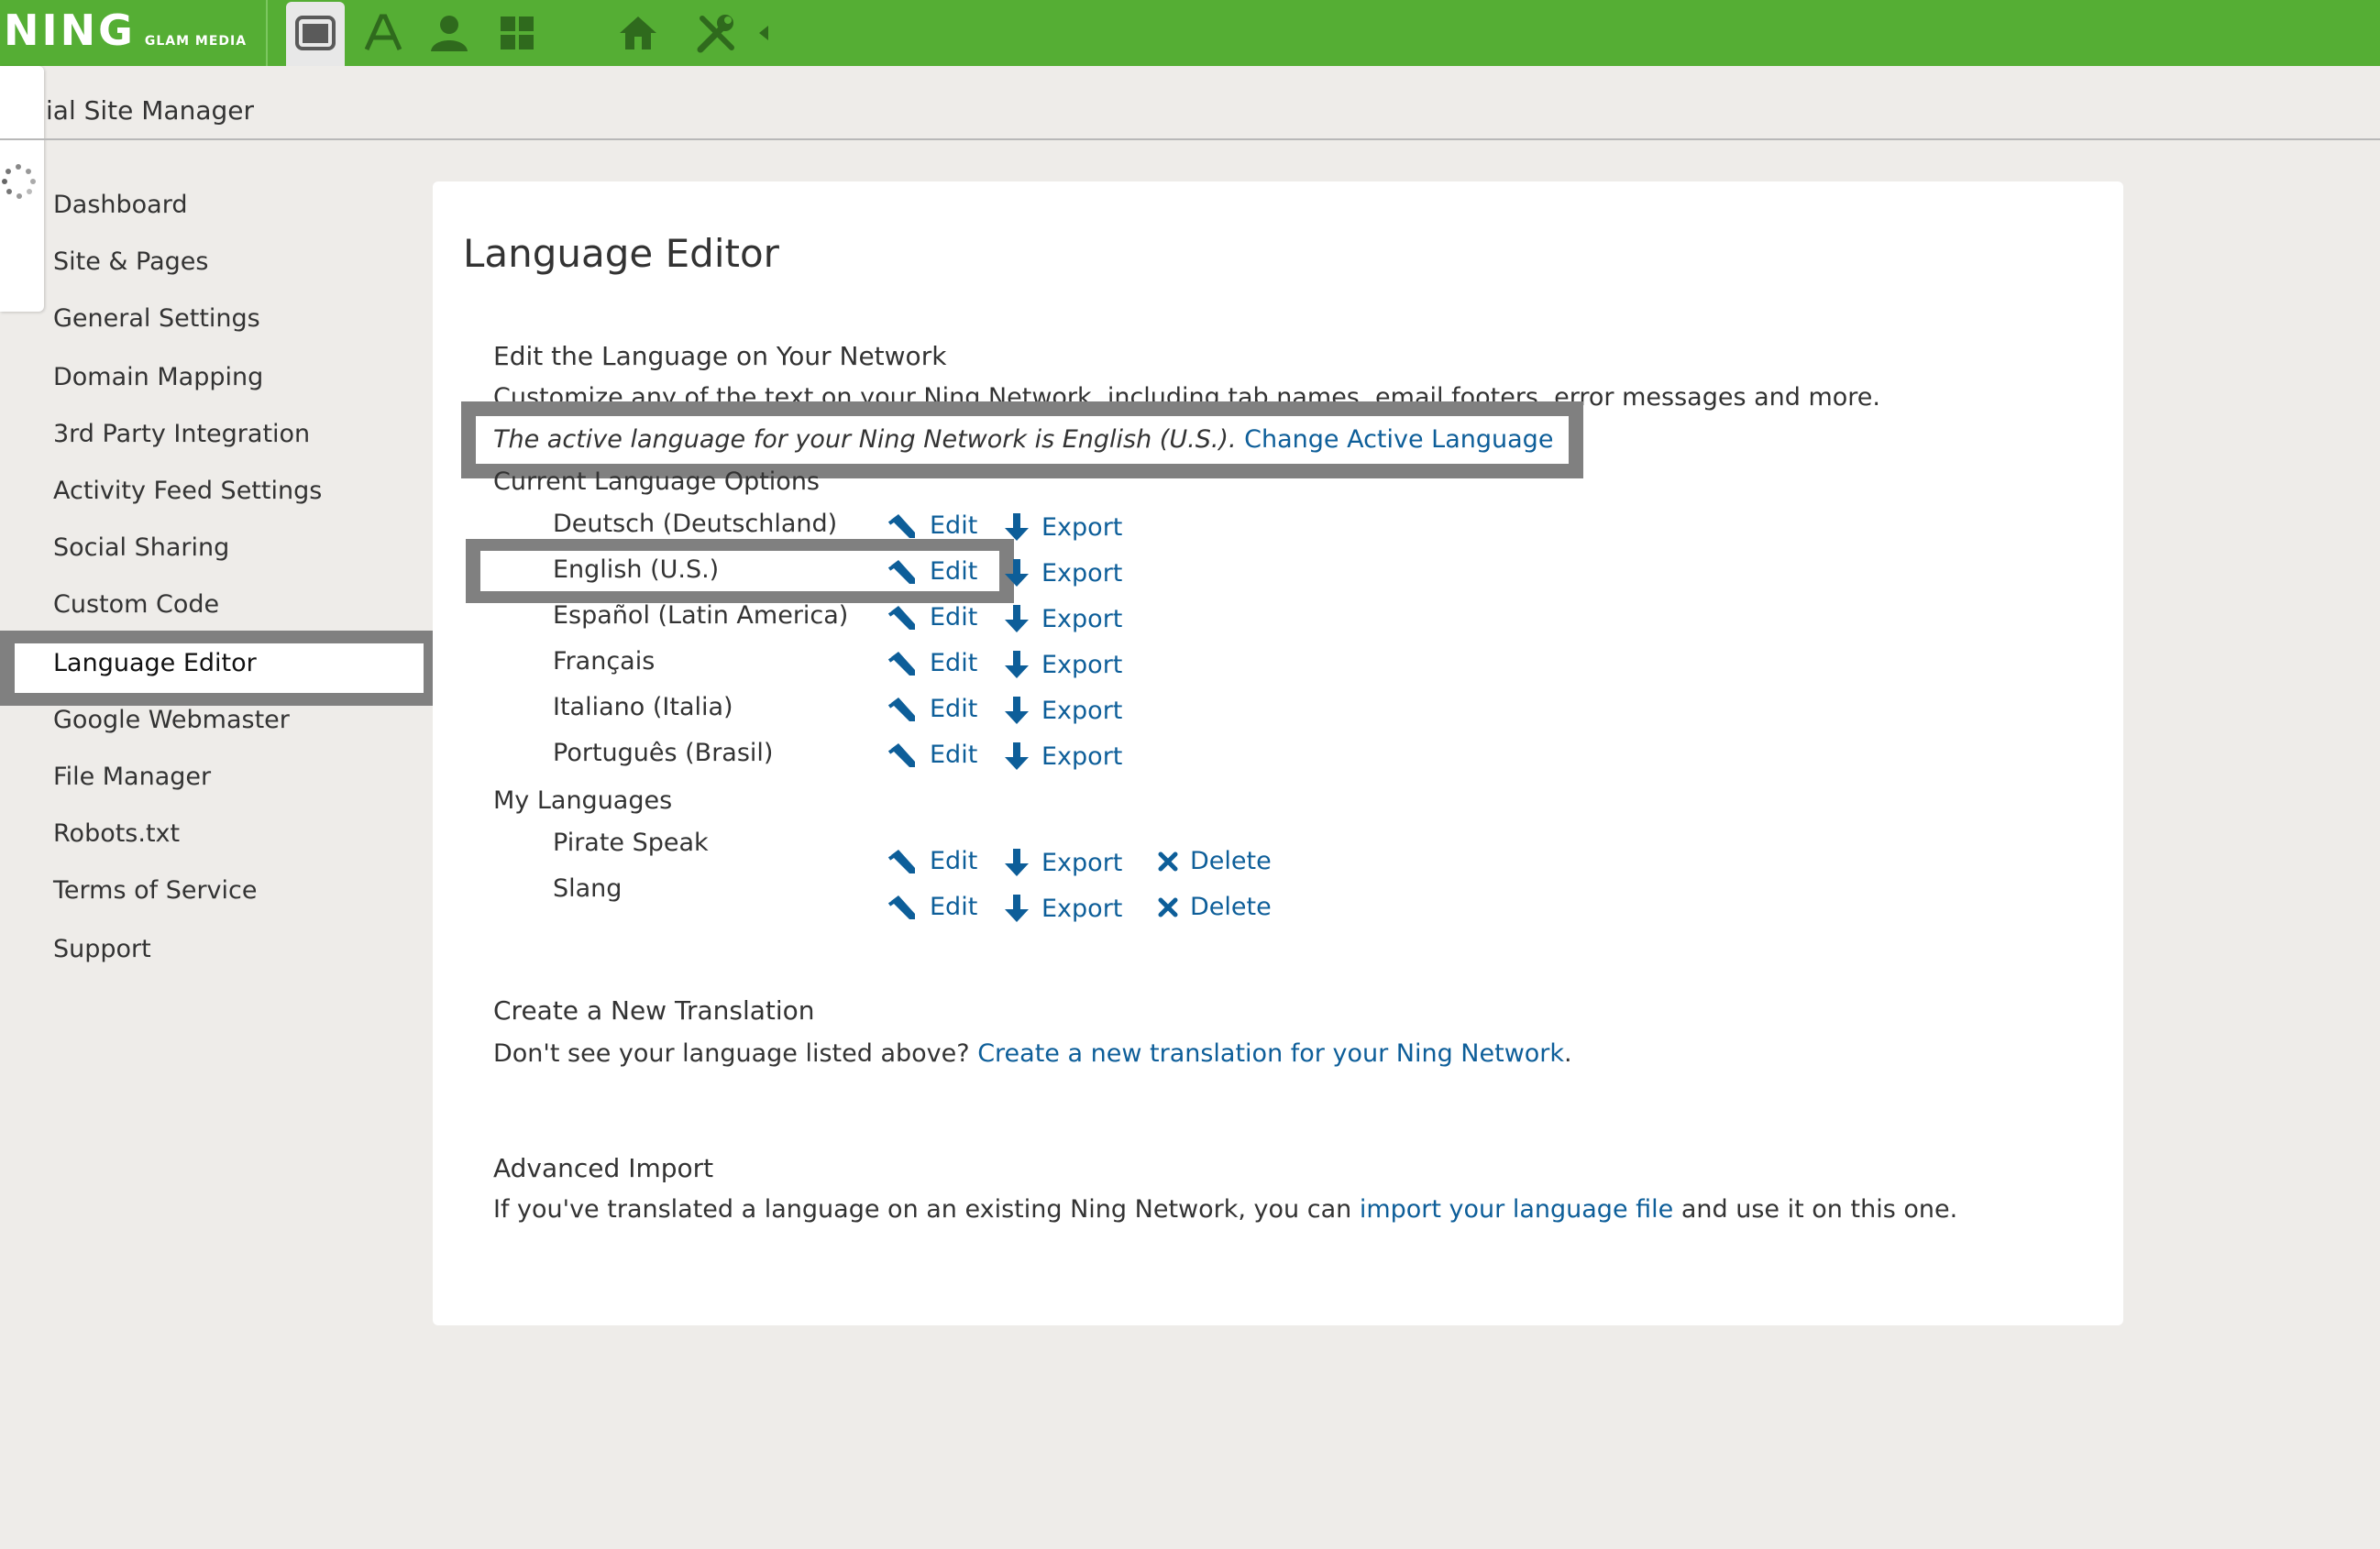 This screenshot has width=2380, height=1549. Describe the element at coordinates (604, 661) in the screenshot. I see `language-name: Français` at that location.